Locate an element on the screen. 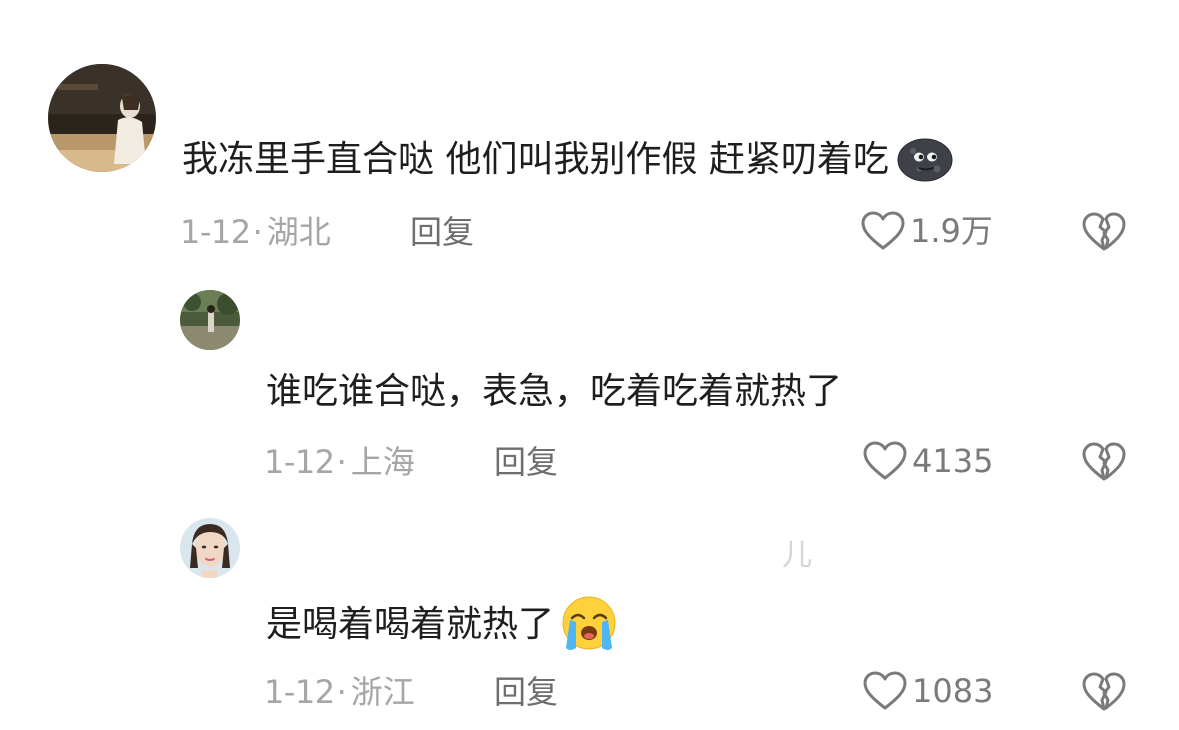 The image size is (1179, 730). like-button: 4135 is located at coordinates (927, 461).